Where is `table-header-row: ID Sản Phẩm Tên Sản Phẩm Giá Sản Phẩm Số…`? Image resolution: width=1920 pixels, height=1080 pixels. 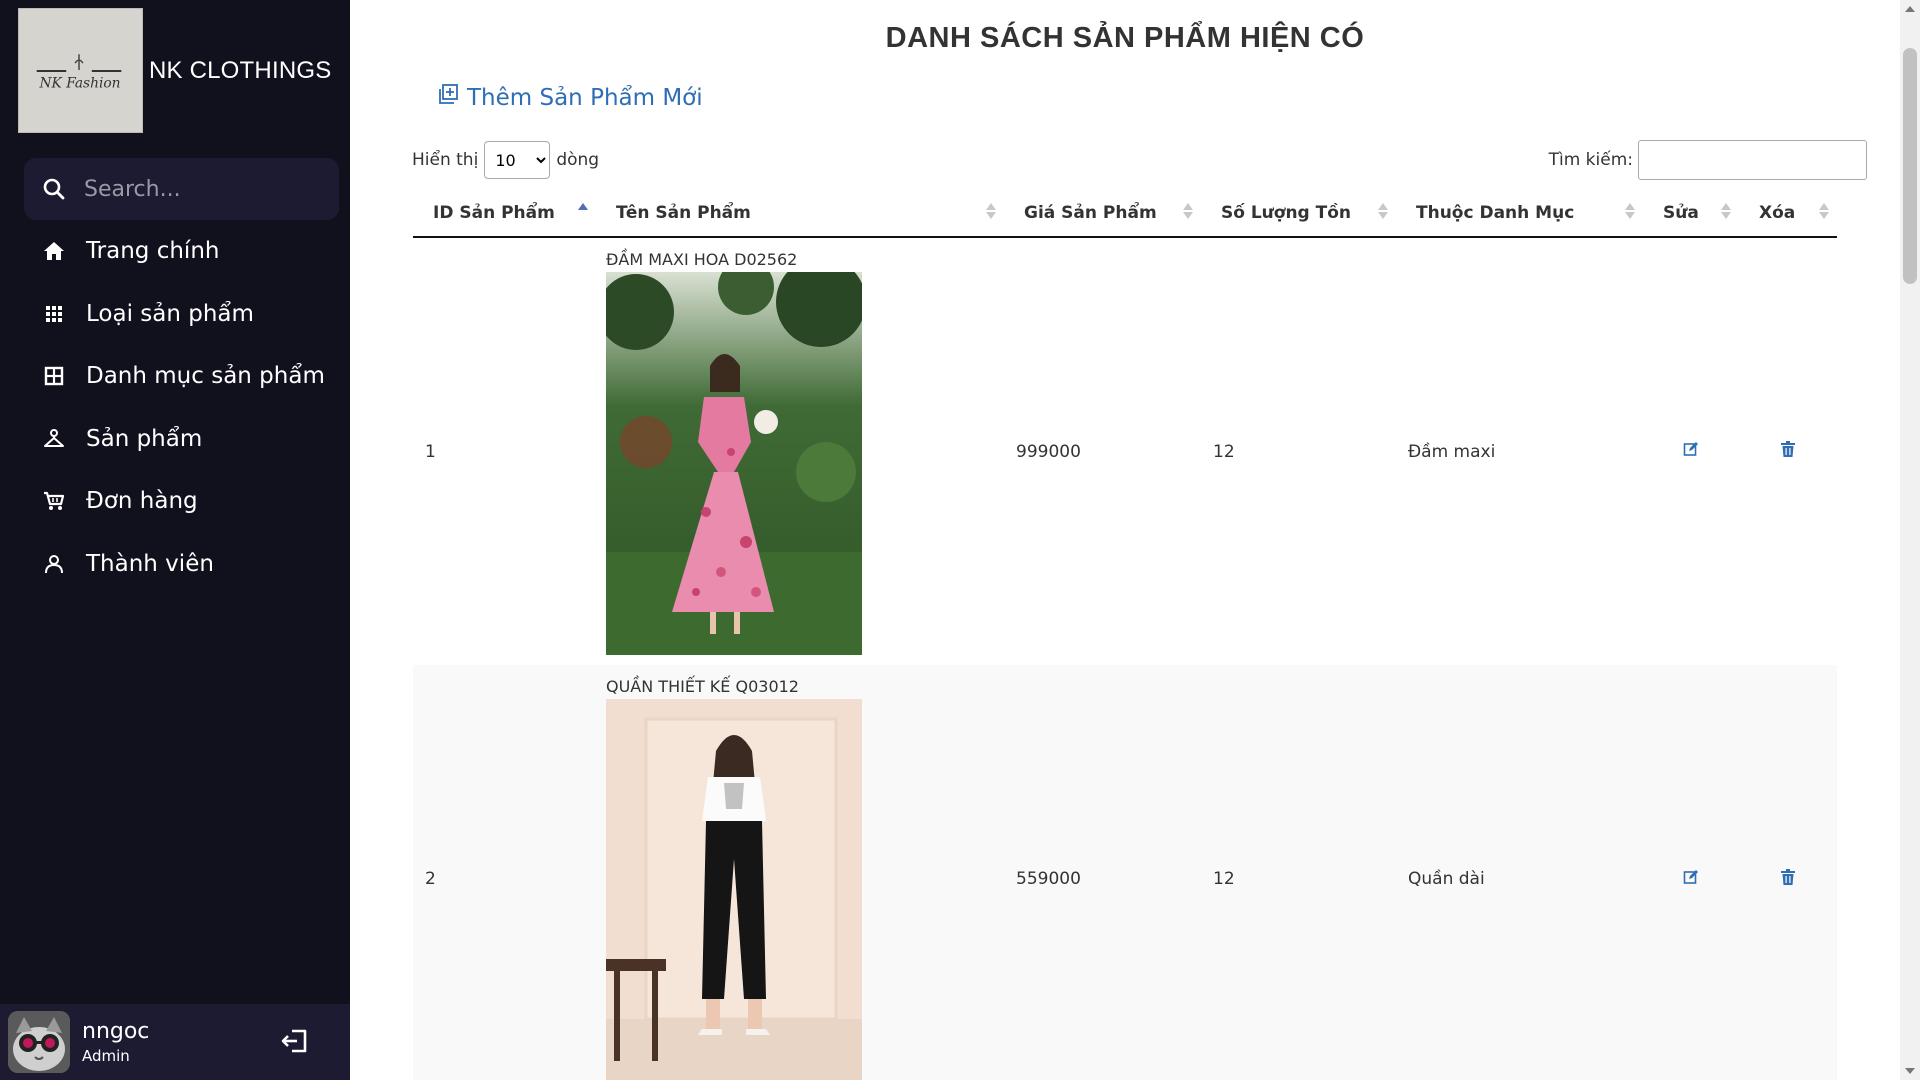
table-header-row: ID Sản Phẩm Tên Sản Phẩm Giá Sản Phẩm Số… is located at coordinates (1125, 214).